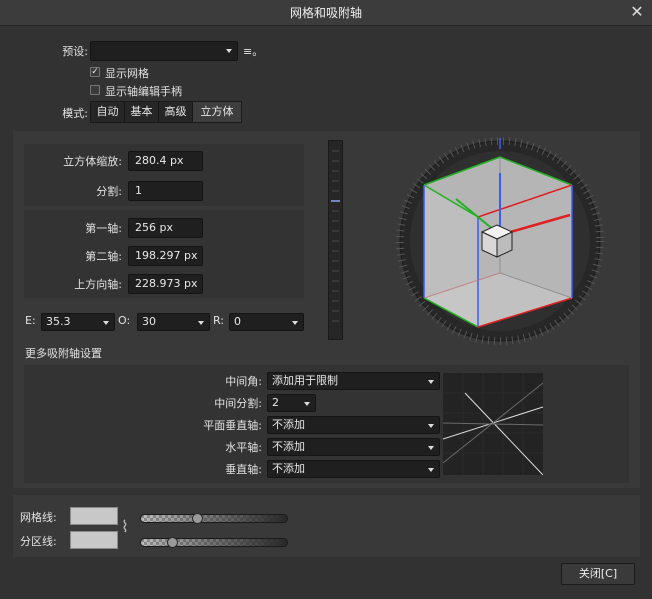 The height and width of the screenshot is (599, 652). Describe the element at coordinates (143, 91) in the screenshot. I see `show-axis-handles-label: 显示轴编辑手柄` at that location.